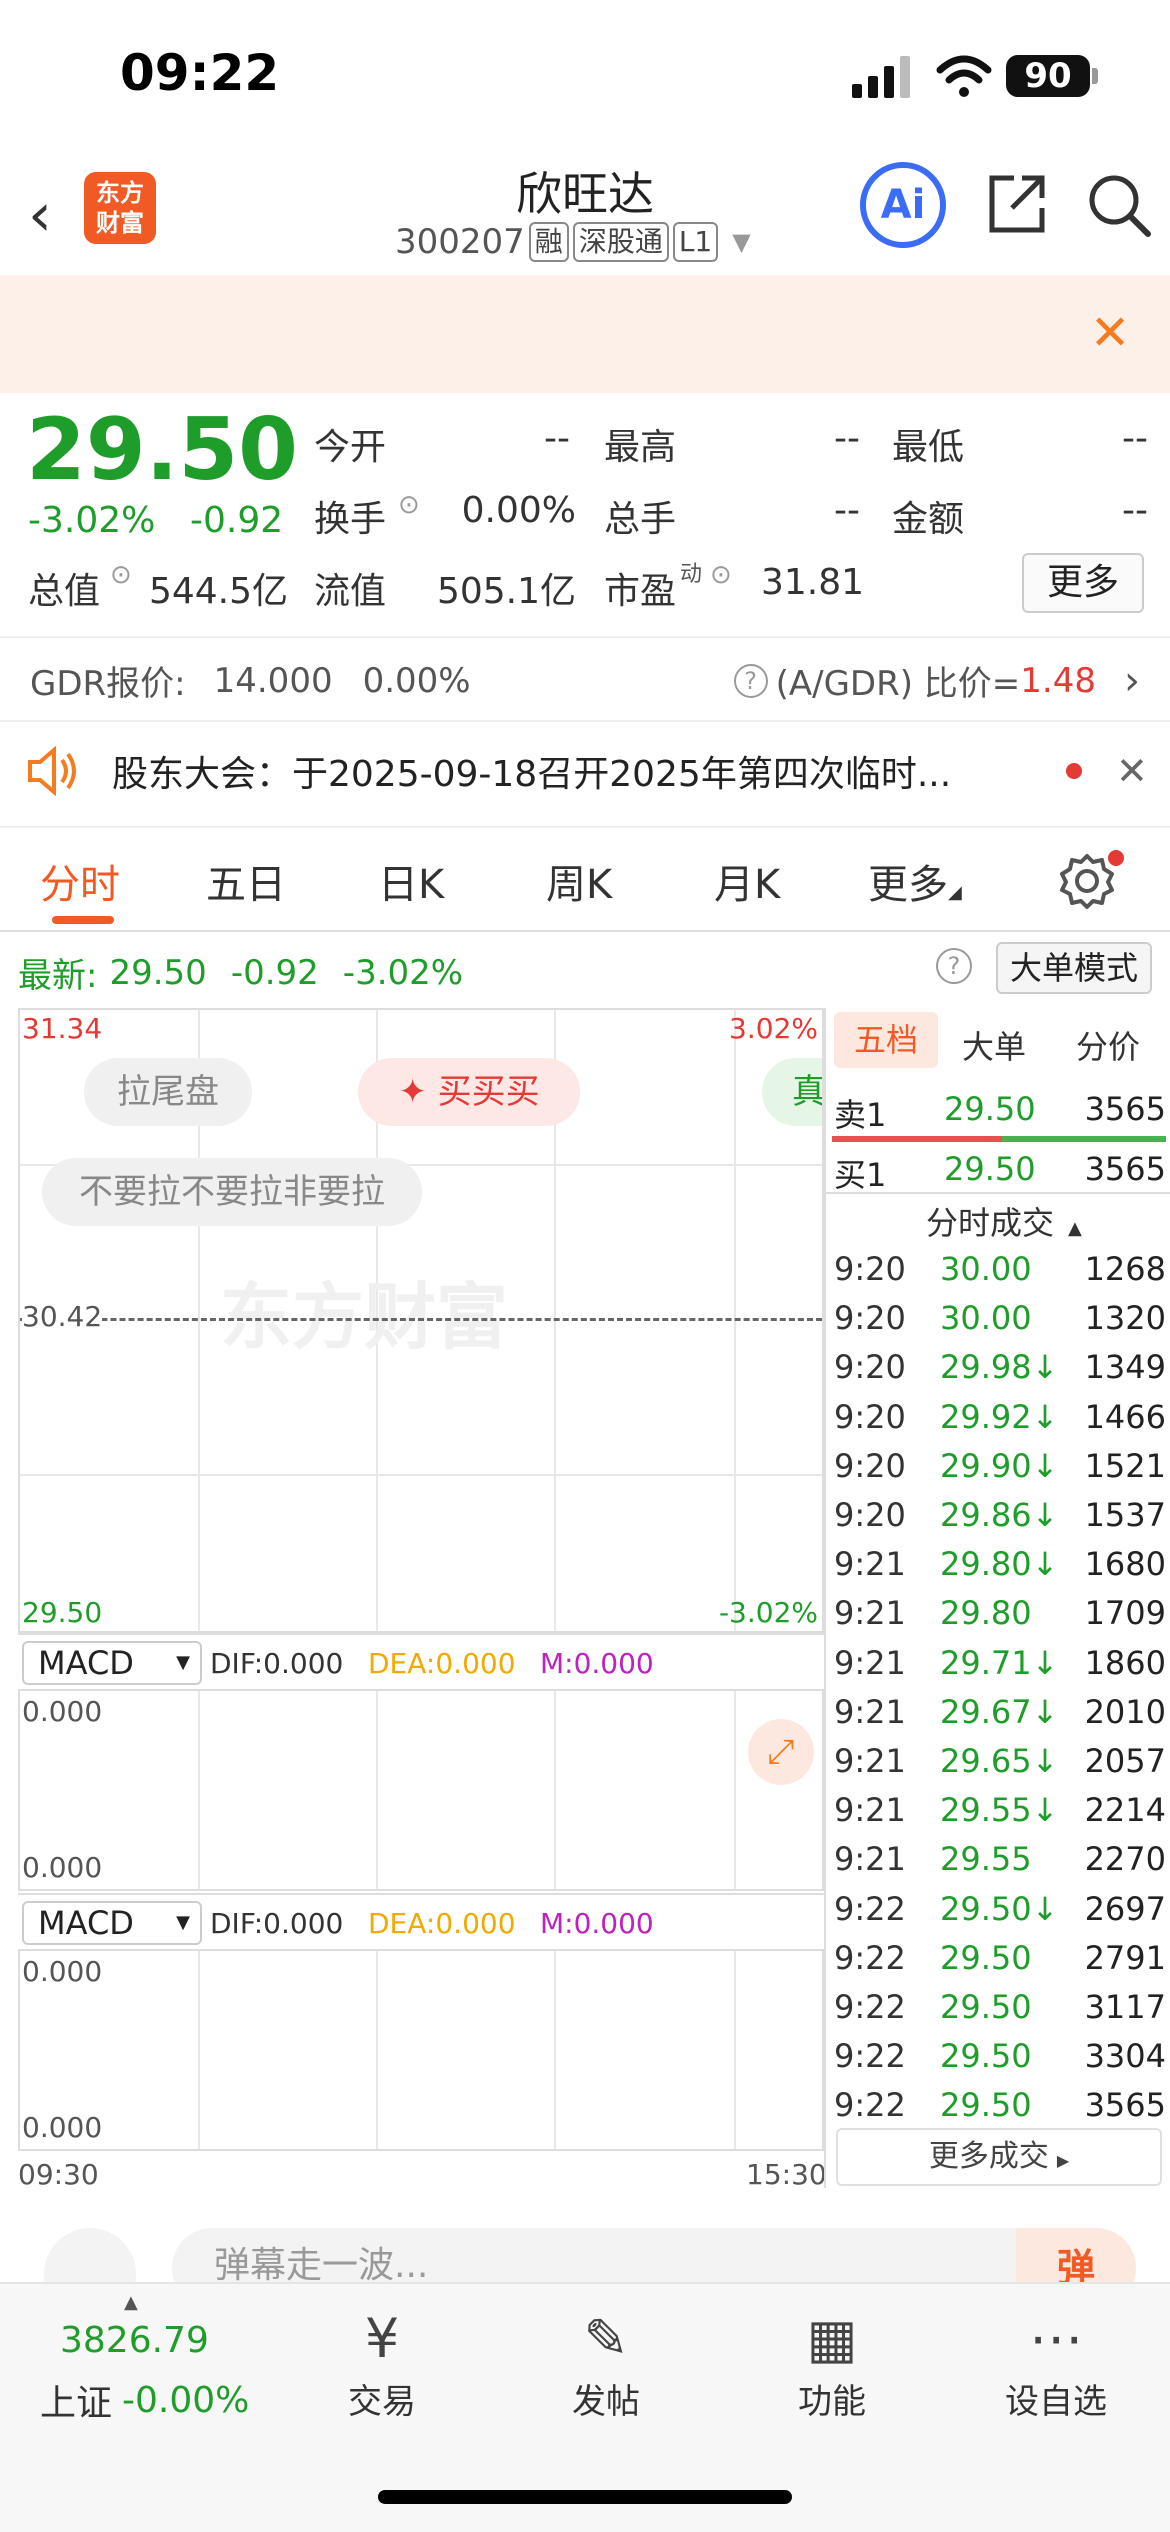 This screenshot has width=1170, height=2532. Describe the element at coordinates (886, 1040) in the screenshot. I see `tab-five-level: 五档` at that location.